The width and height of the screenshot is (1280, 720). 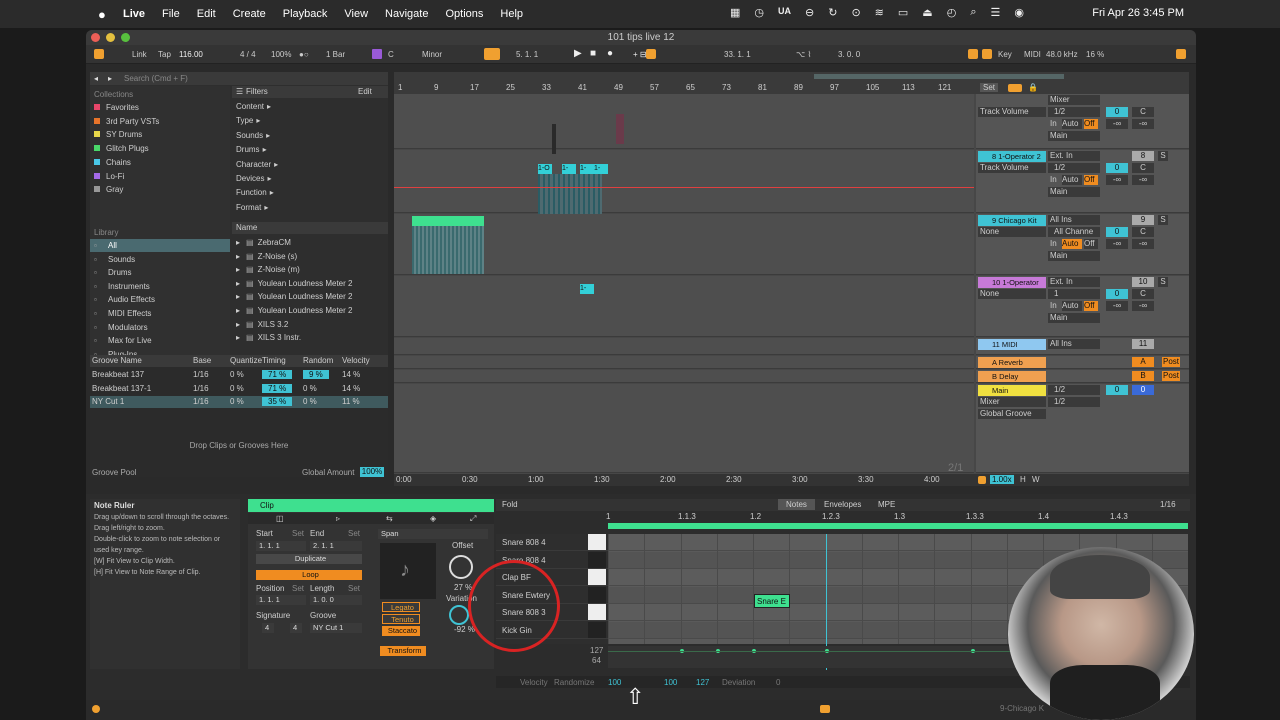 What do you see at coordinates (772, 601) in the screenshot?
I see `note-clip: Snare E` at bounding box center [772, 601].